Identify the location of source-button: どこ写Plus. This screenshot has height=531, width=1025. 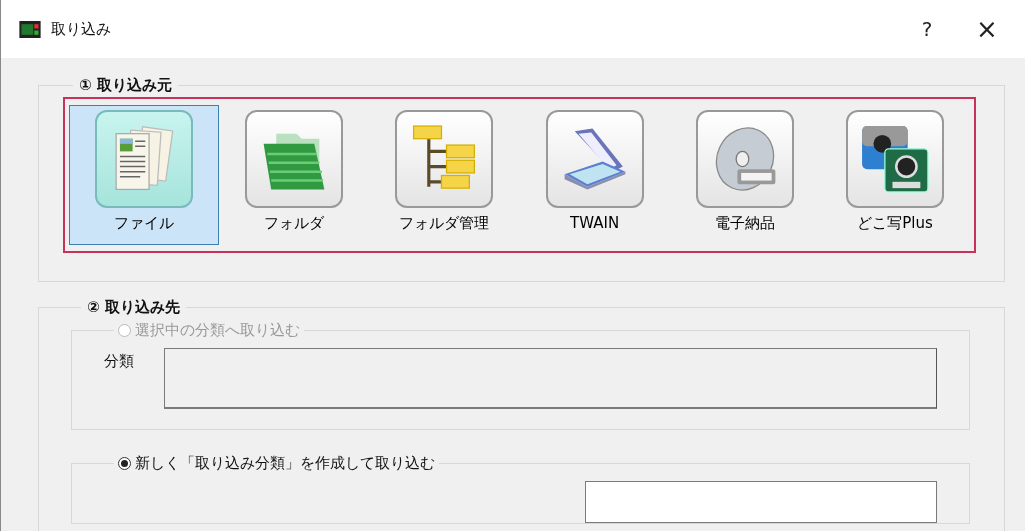
(895, 175).